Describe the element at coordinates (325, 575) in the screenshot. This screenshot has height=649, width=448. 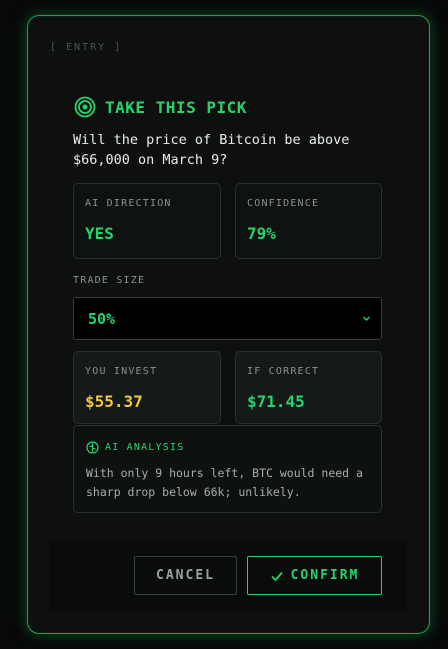
I see `confirm-label: CONFIRM` at that location.